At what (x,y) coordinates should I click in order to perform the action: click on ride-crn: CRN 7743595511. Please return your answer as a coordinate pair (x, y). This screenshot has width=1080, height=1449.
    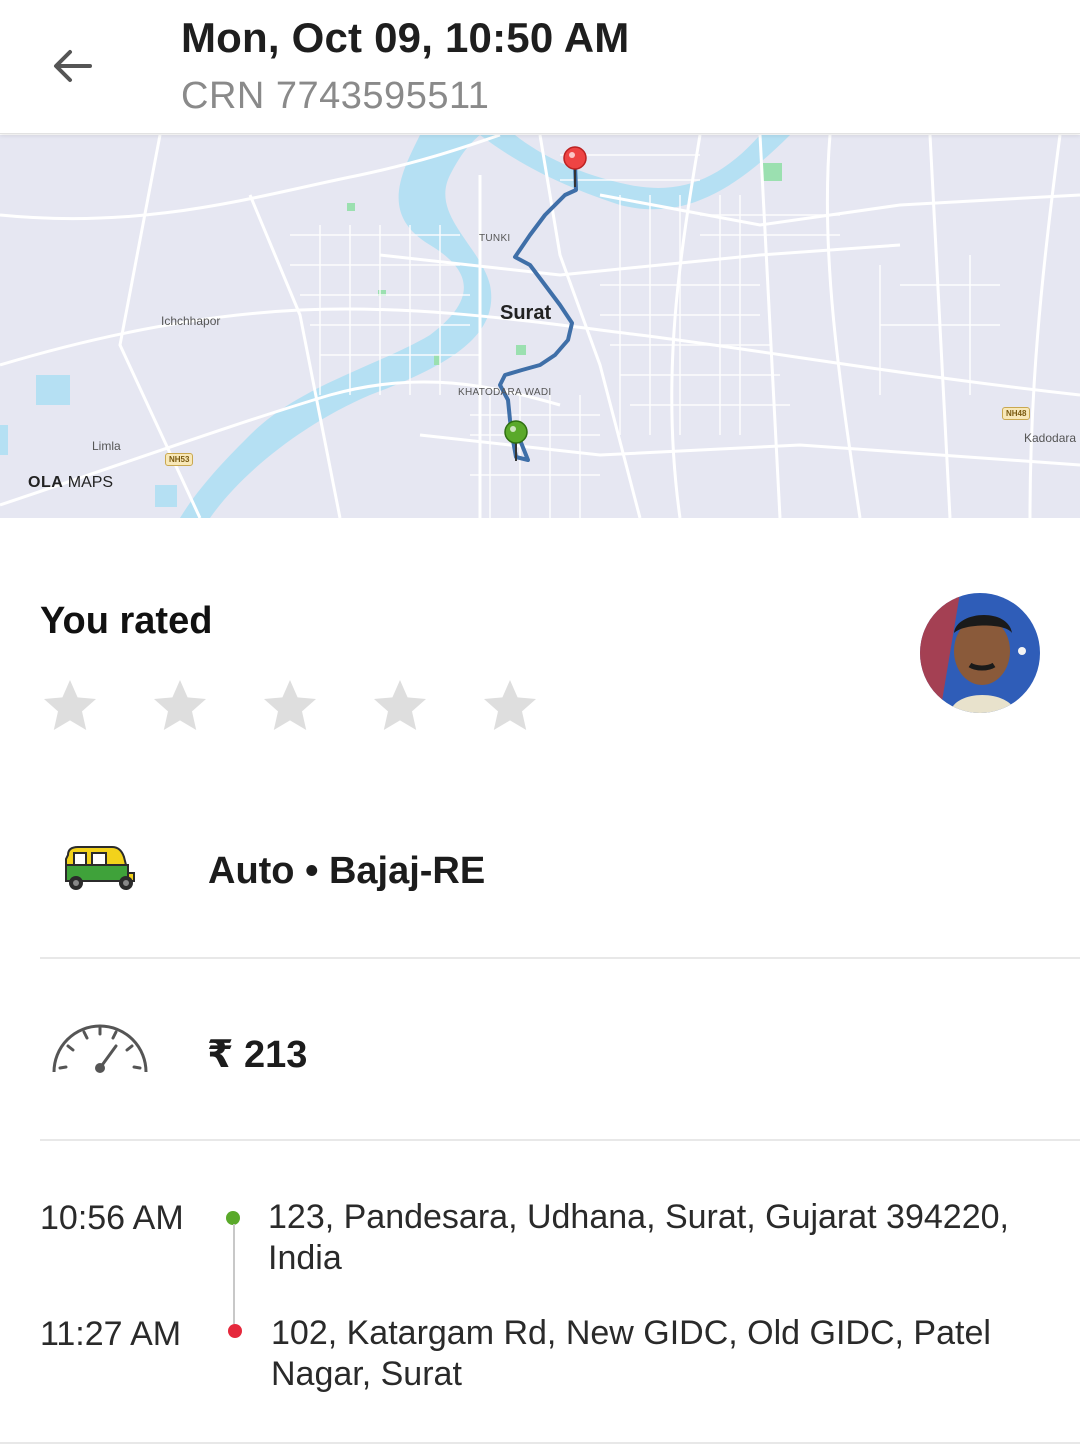
    Looking at the image, I should click on (335, 96).